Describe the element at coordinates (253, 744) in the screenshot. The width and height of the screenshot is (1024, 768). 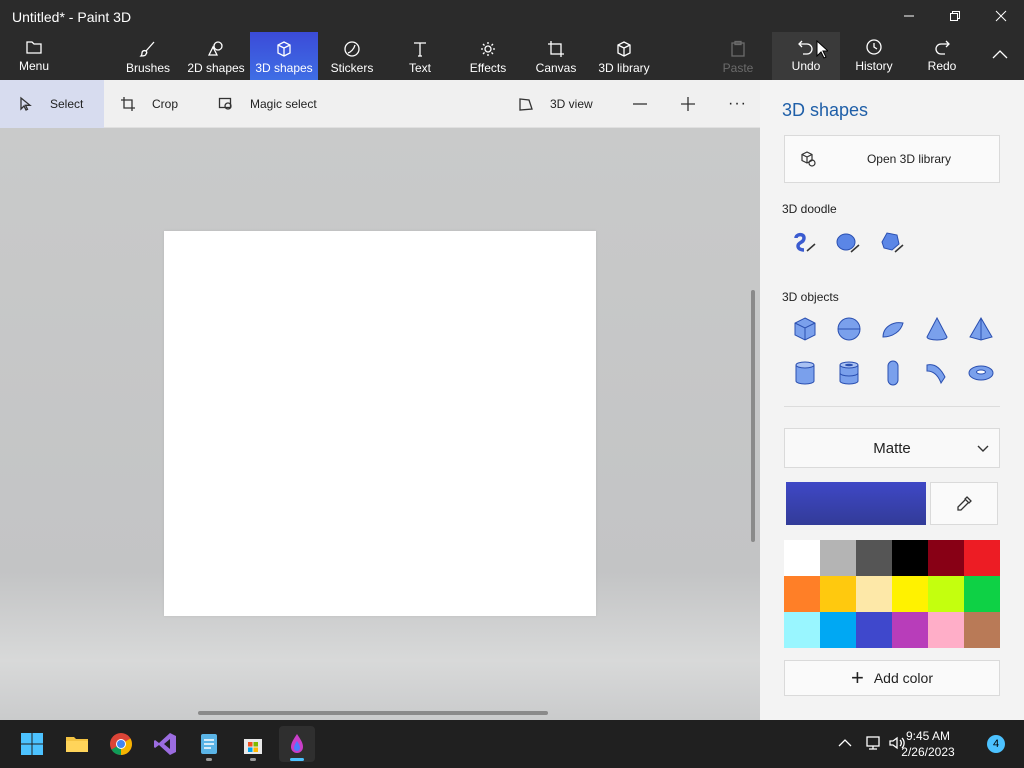
I see `microsoft-store-button` at that location.